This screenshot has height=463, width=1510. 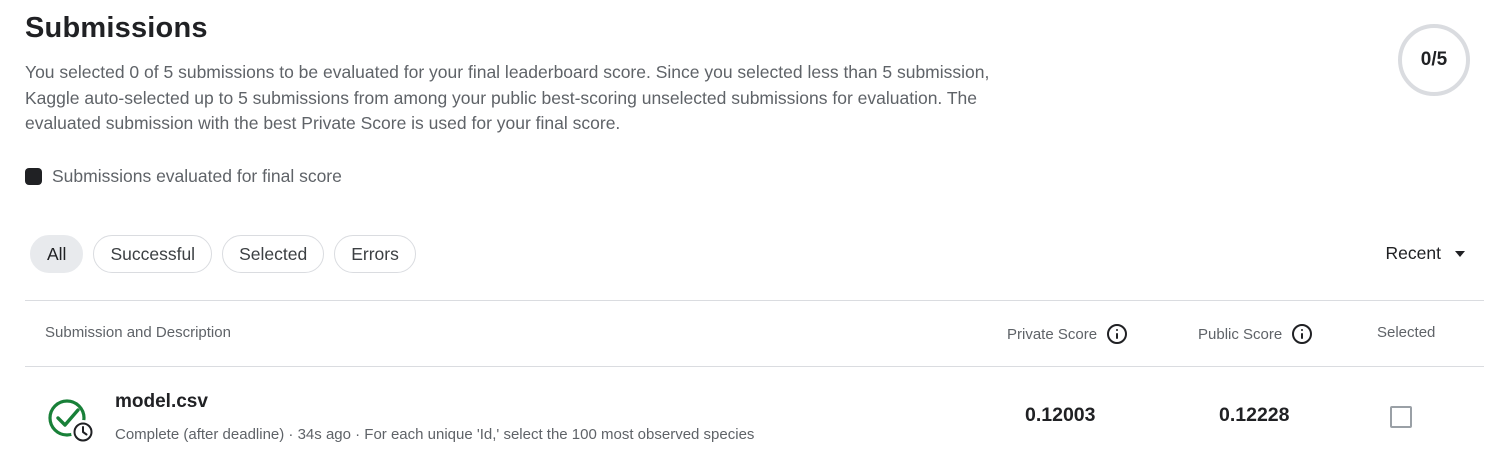 I want to click on header-public-score: Public Score, so click(x=1255, y=334).